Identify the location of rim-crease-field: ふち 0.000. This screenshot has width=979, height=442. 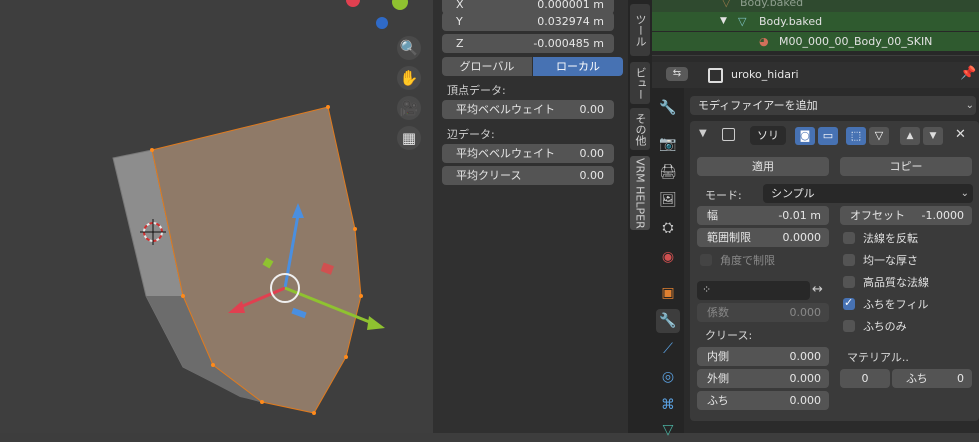
(763, 400).